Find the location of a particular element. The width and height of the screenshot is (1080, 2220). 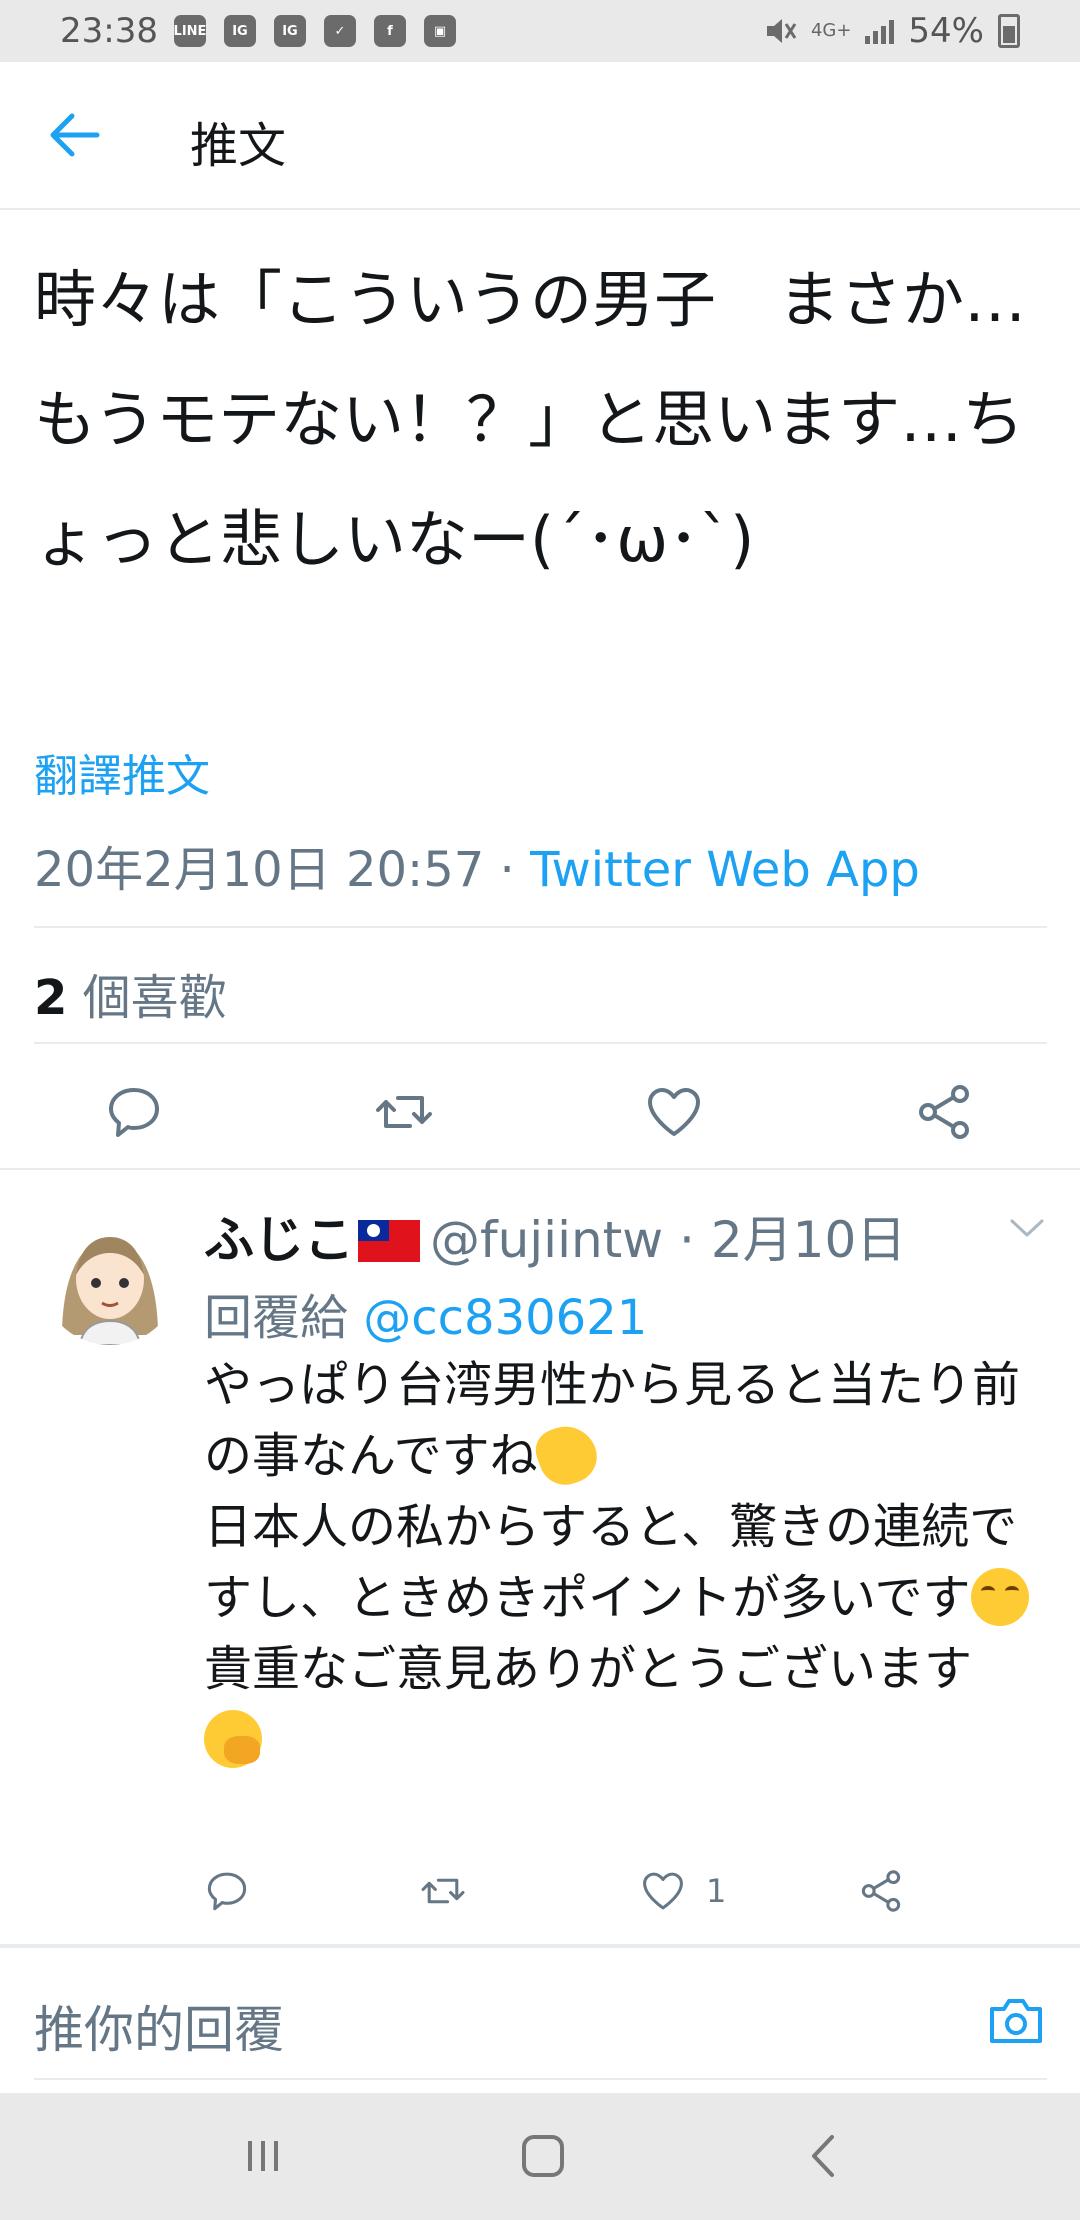

instagram-notification-icon: IG is located at coordinates (239, 31).